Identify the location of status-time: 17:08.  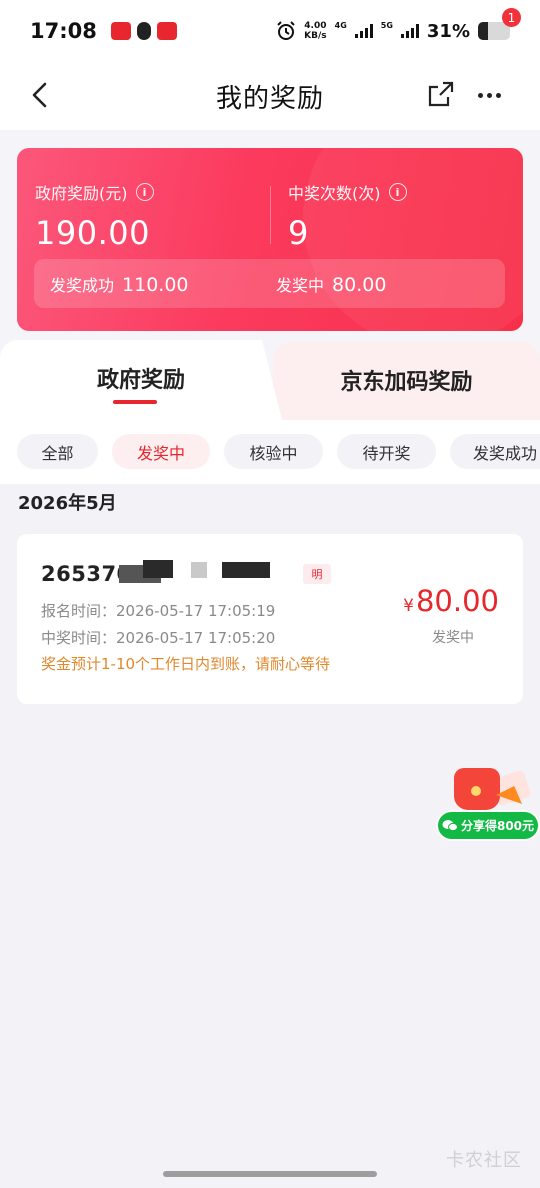
(63, 31).